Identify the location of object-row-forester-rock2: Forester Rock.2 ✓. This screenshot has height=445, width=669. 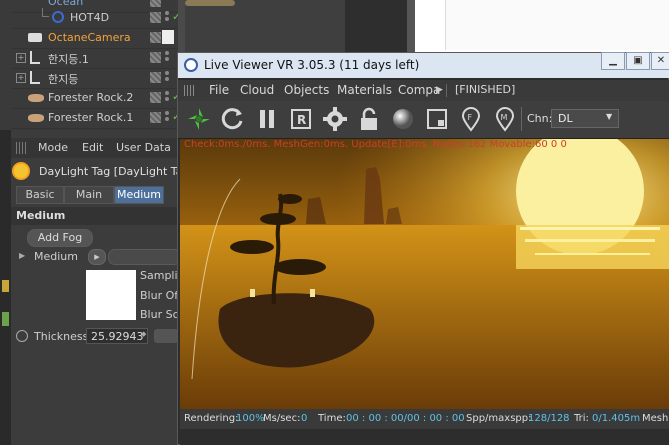
(96, 98).